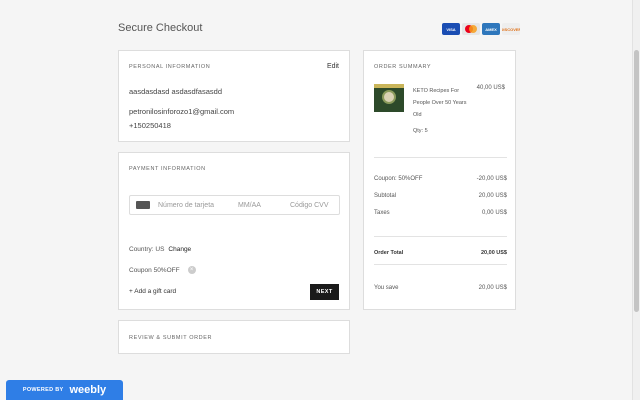  Describe the element at coordinates (170, 67) in the screenshot. I see `personal-information-label: PERSONAL INFORMATION` at that location.